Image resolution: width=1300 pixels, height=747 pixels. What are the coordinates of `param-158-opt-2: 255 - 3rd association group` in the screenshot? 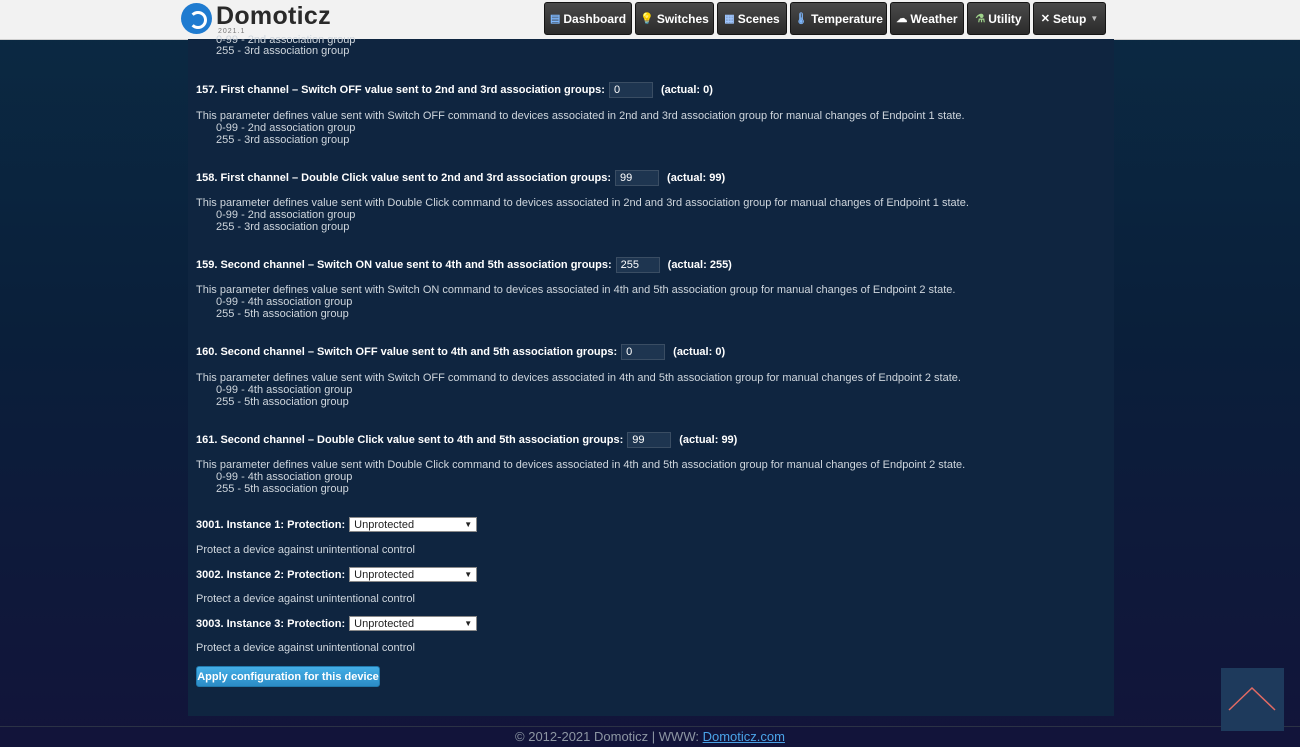 It's located at (283, 227).